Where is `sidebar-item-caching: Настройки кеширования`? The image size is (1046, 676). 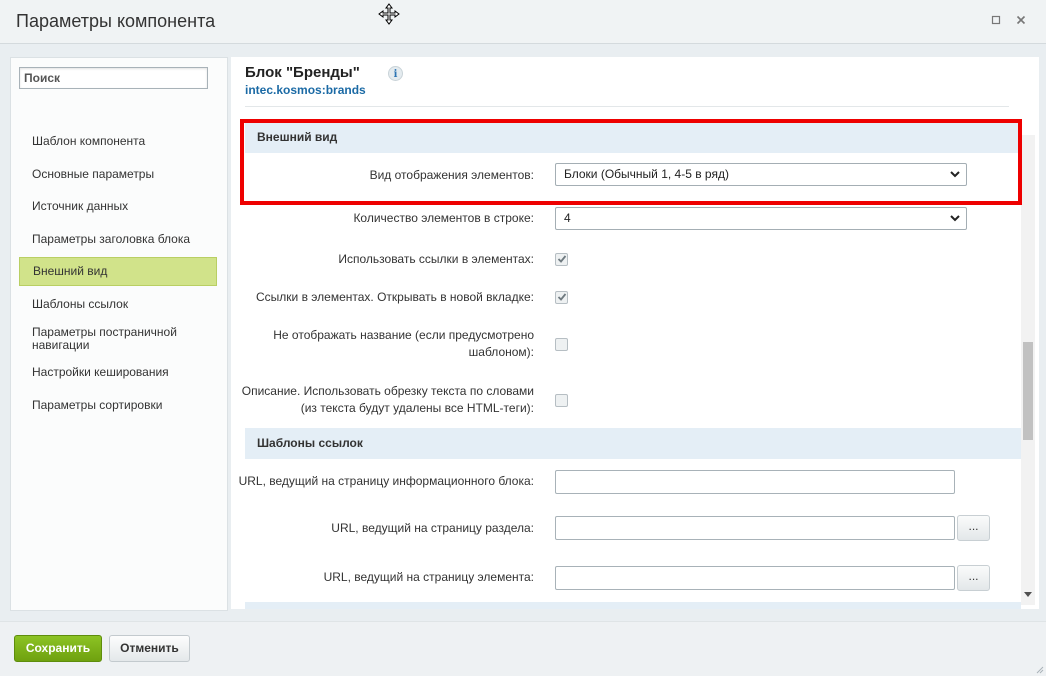
sidebar-item-caching: Настройки кеширования is located at coordinates (118, 372).